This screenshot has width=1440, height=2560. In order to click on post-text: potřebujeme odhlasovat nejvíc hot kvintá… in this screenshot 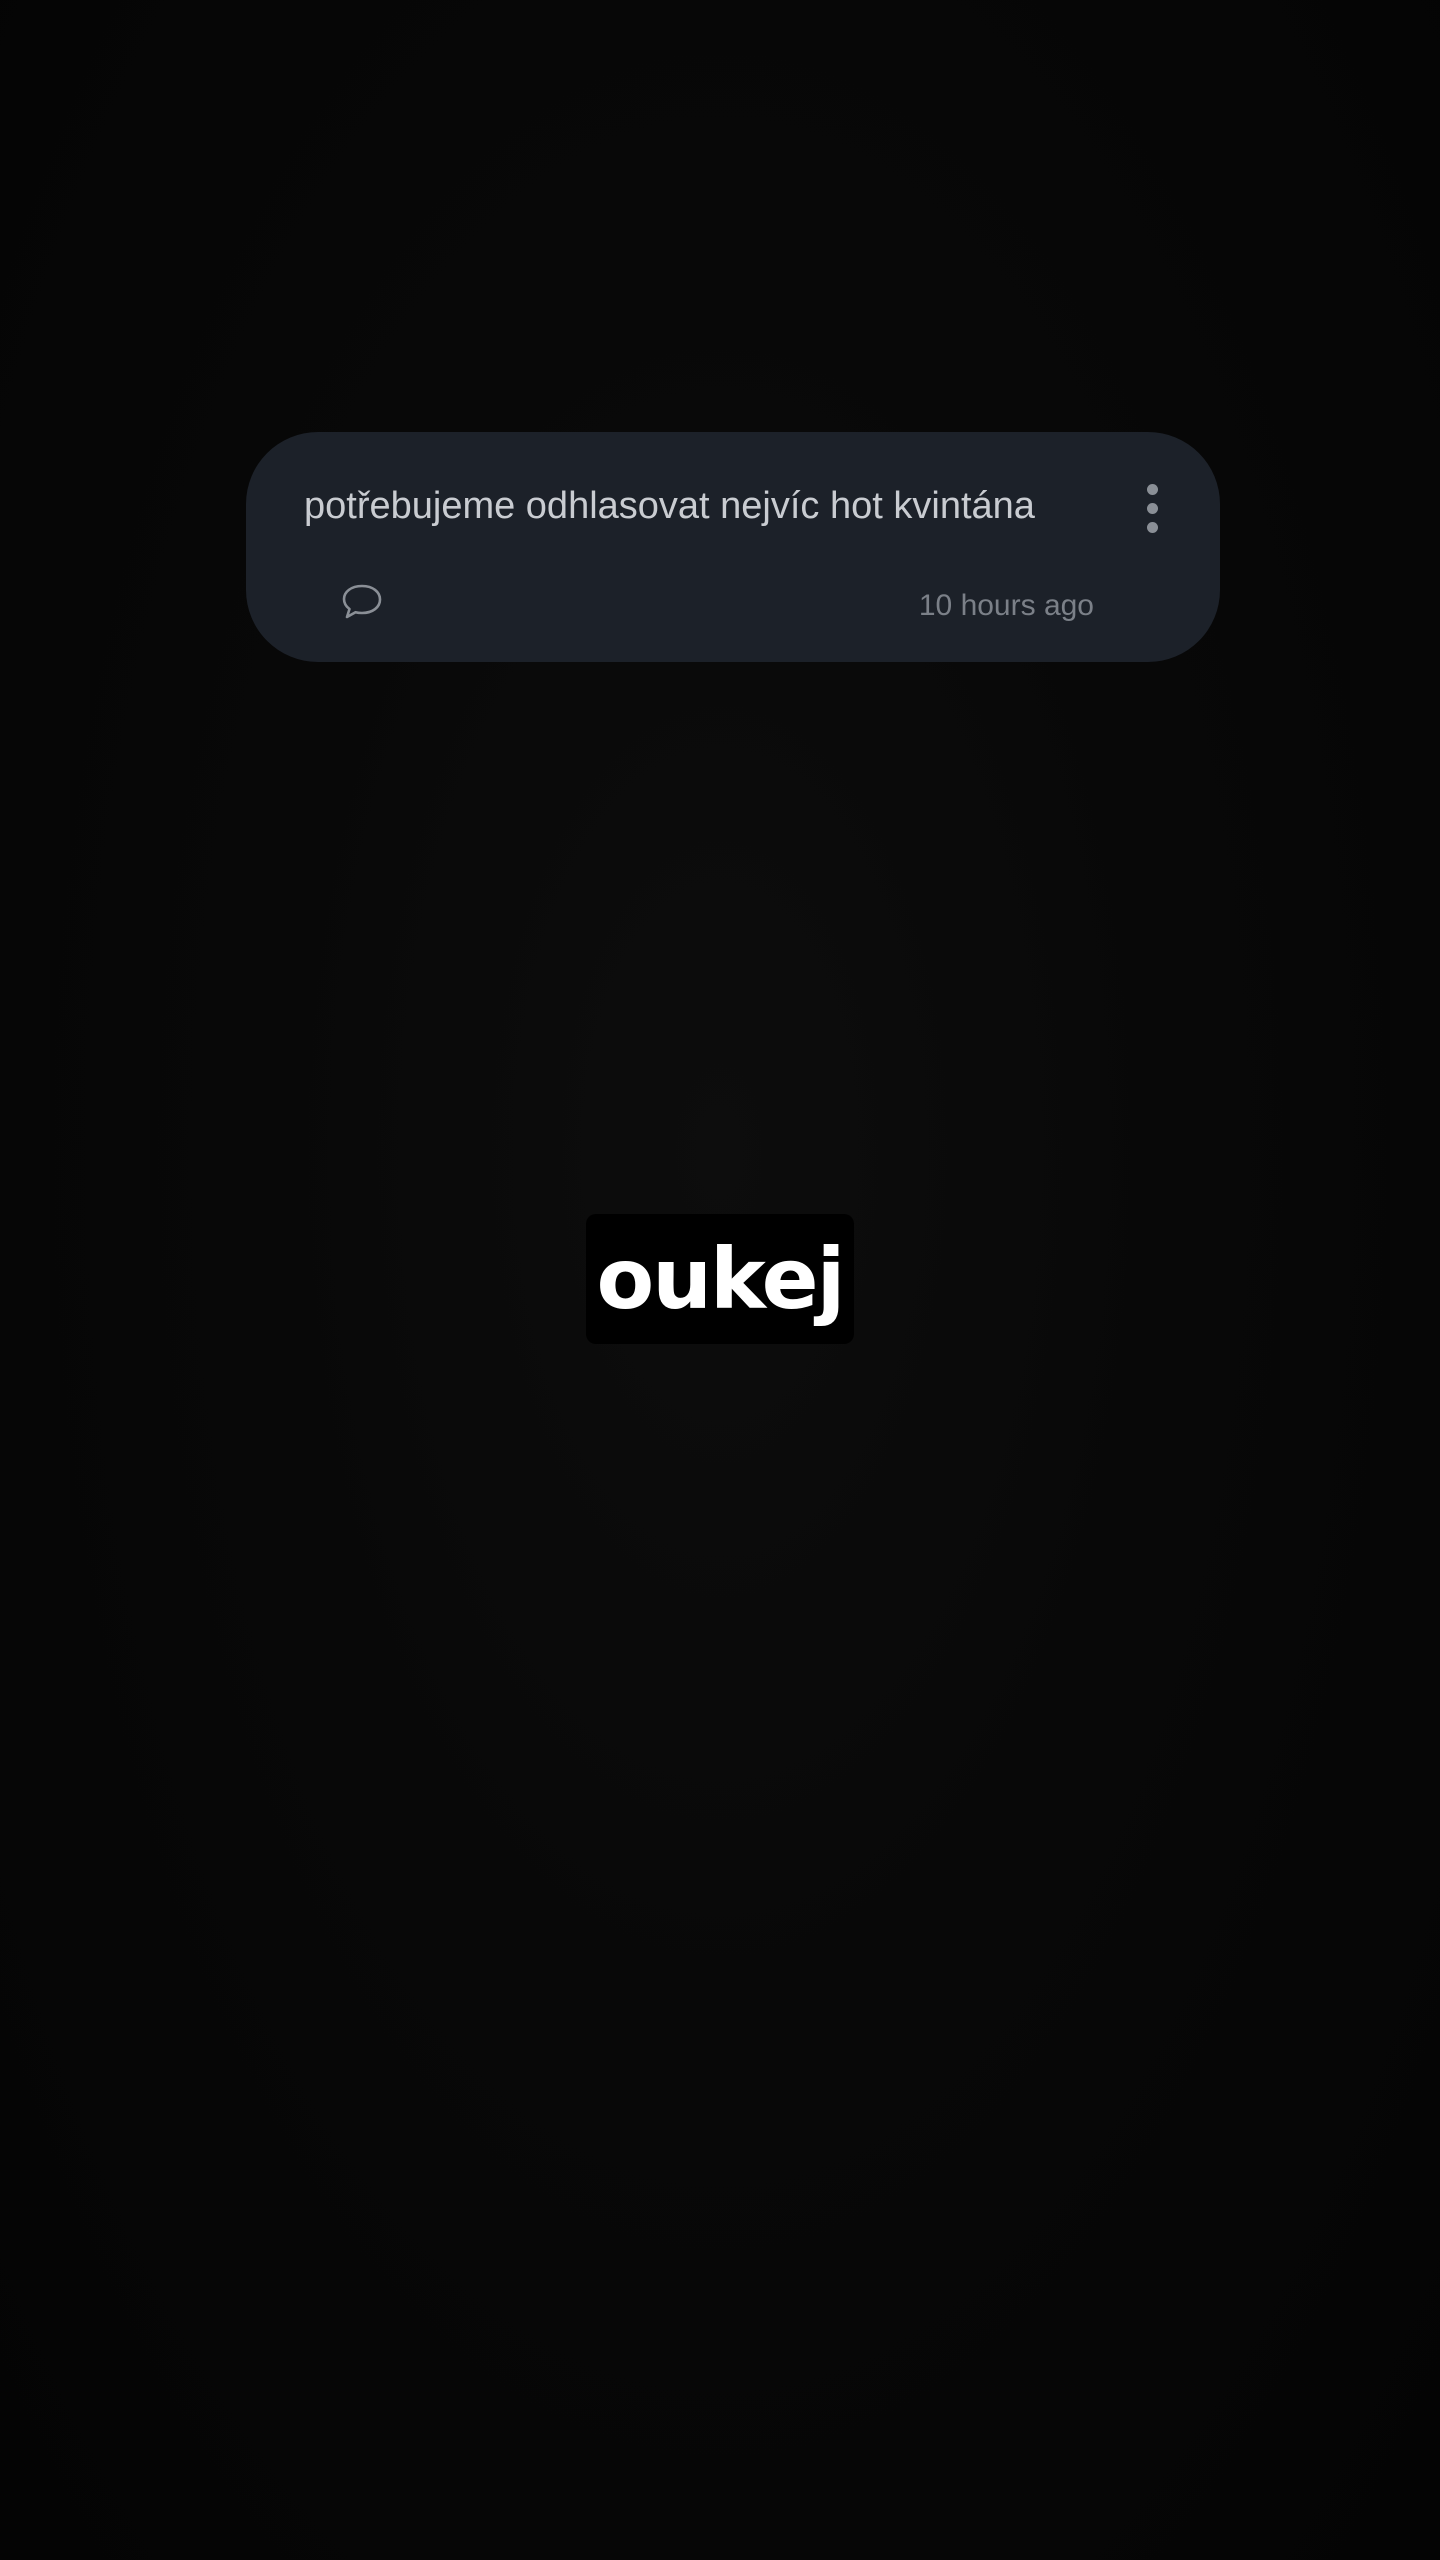, I will do `click(669, 506)`.